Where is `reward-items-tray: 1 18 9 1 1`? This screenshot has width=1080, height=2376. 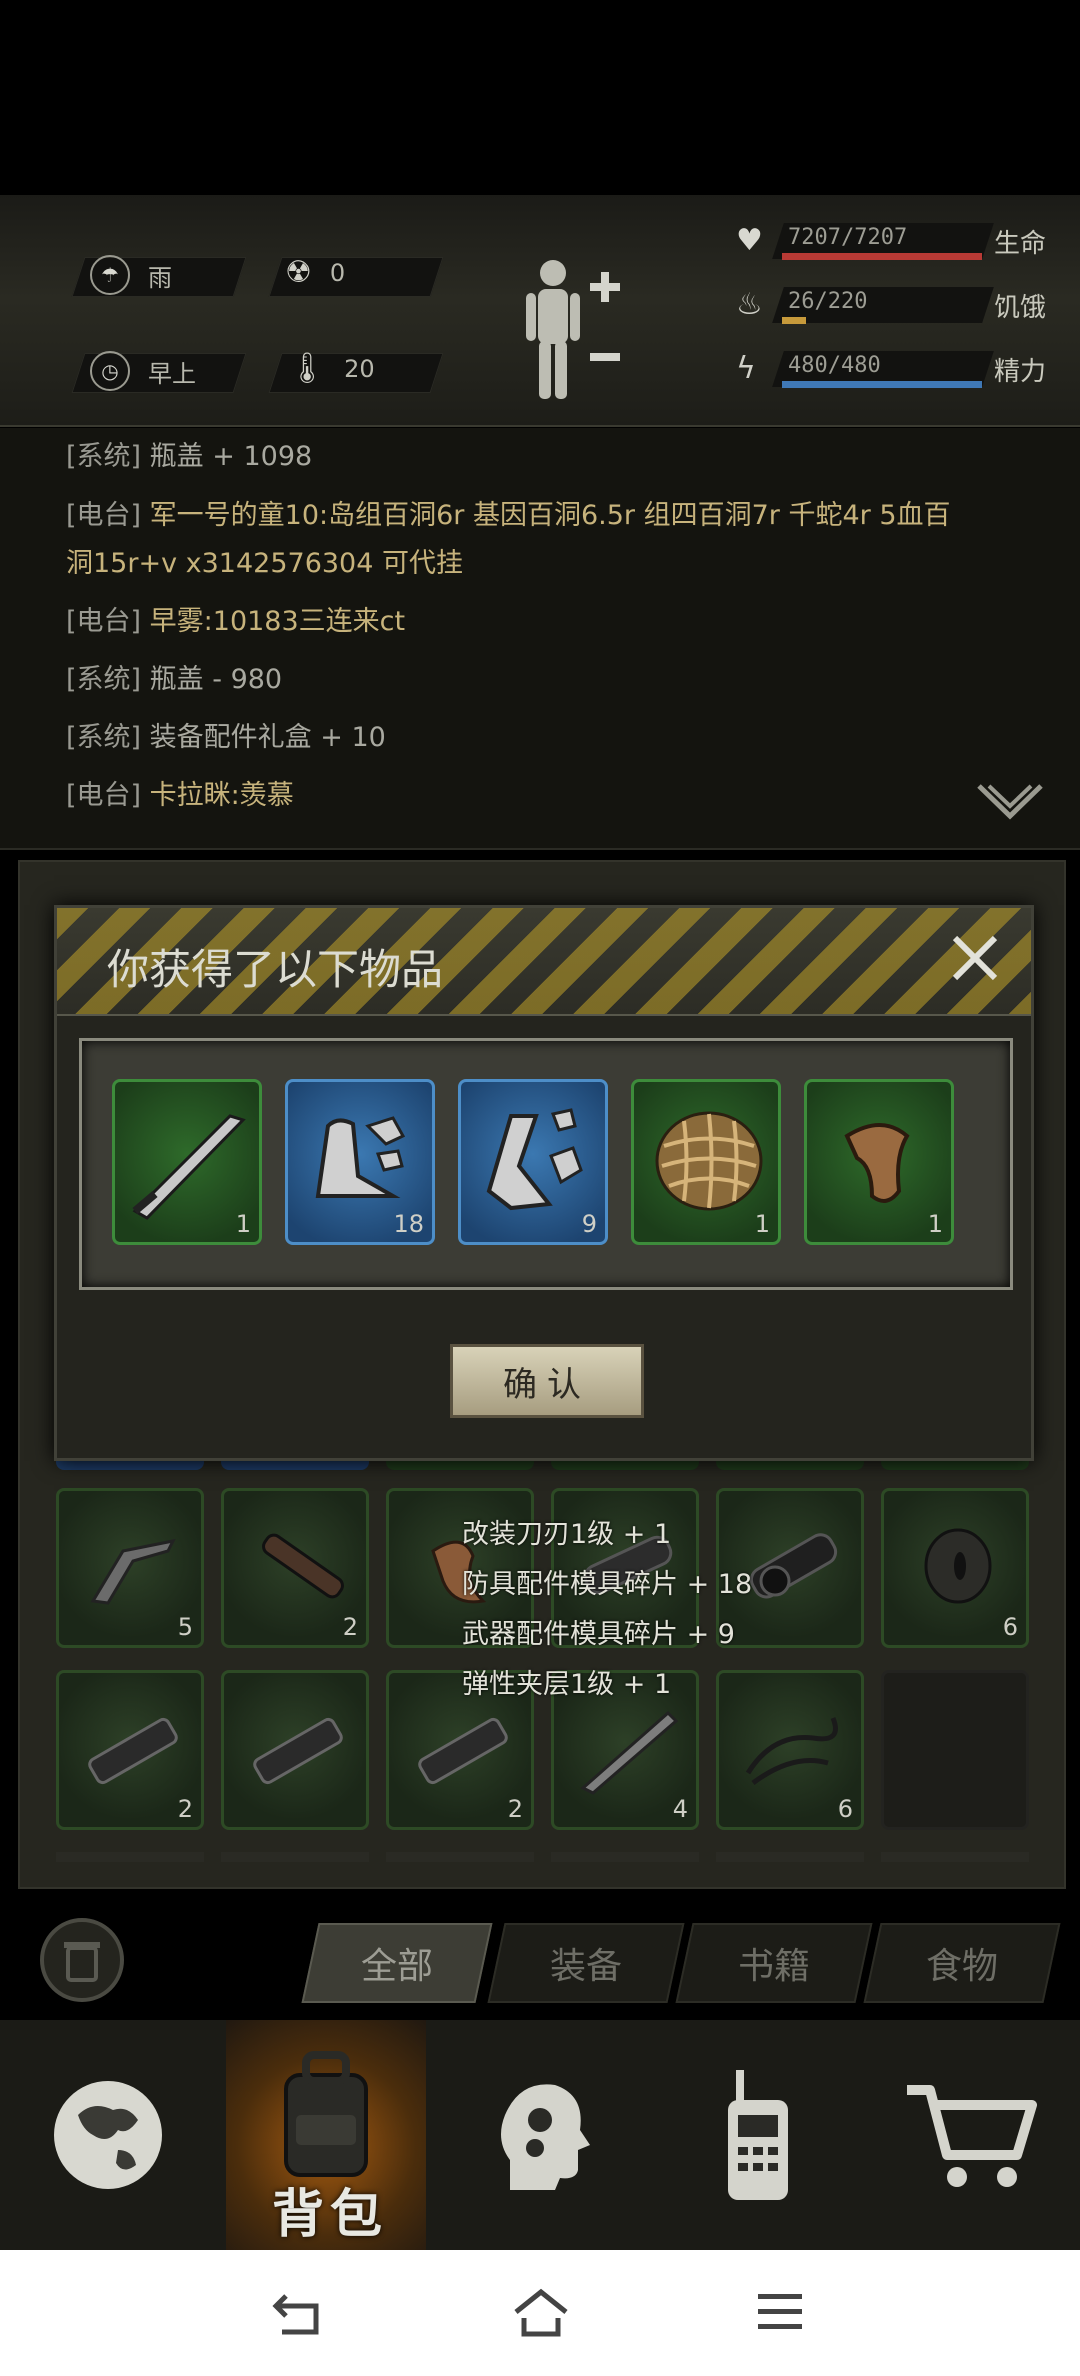
reward-items-tray: 1 18 9 1 1 is located at coordinates (546, 1164).